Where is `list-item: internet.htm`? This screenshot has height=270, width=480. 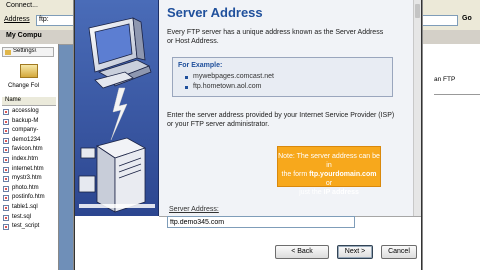 list-item: internet.htm is located at coordinates (29, 170).